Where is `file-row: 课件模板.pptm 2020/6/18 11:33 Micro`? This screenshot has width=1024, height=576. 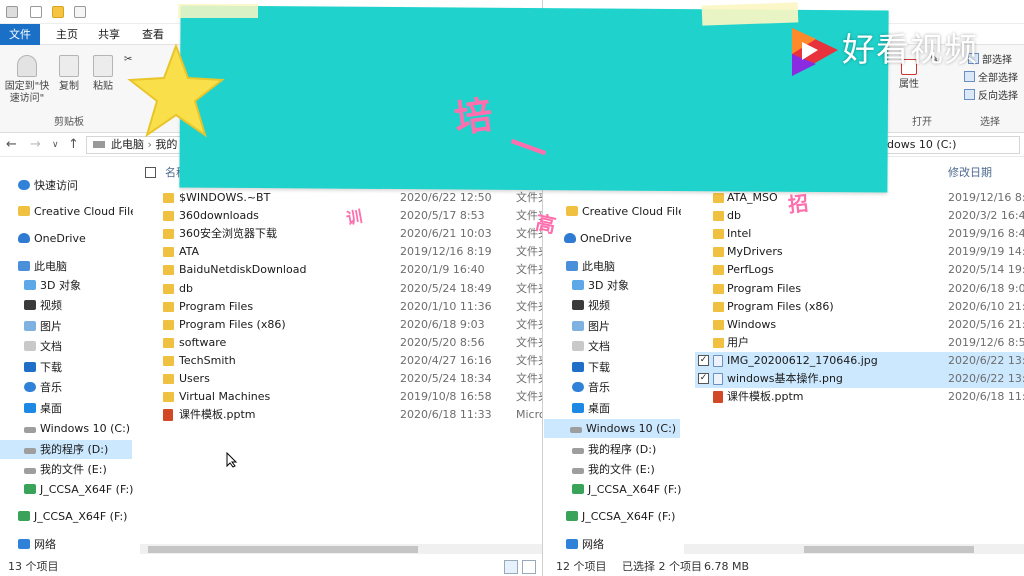
file-row: 课件模板.pptm 2020/6/18 11:33 Micro is located at coordinates (337, 415).